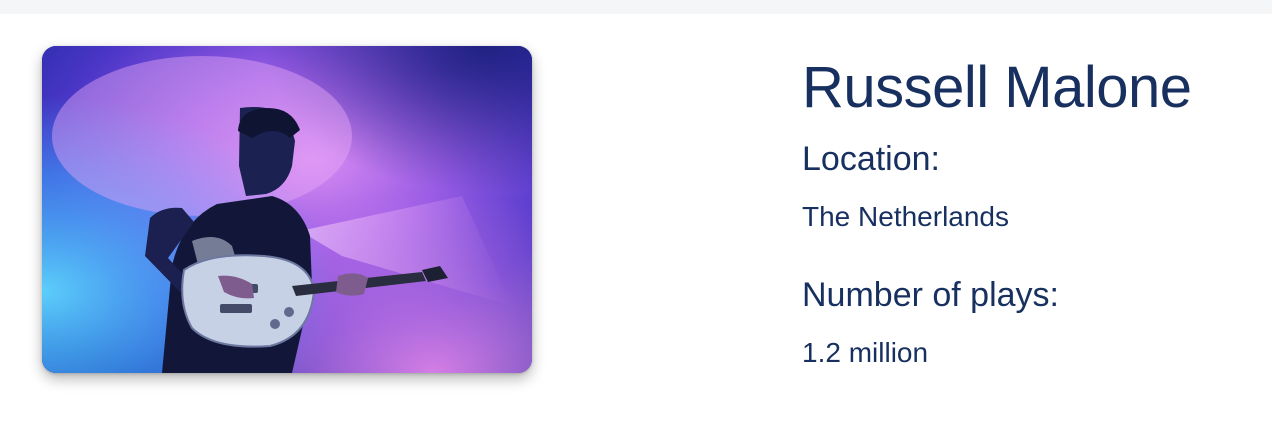 This screenshot has width=1272, height=438. What do you see at coordinates (871, 159) in the screenshot?
I see `location-label: Location:` at bounding box center [871, 159].